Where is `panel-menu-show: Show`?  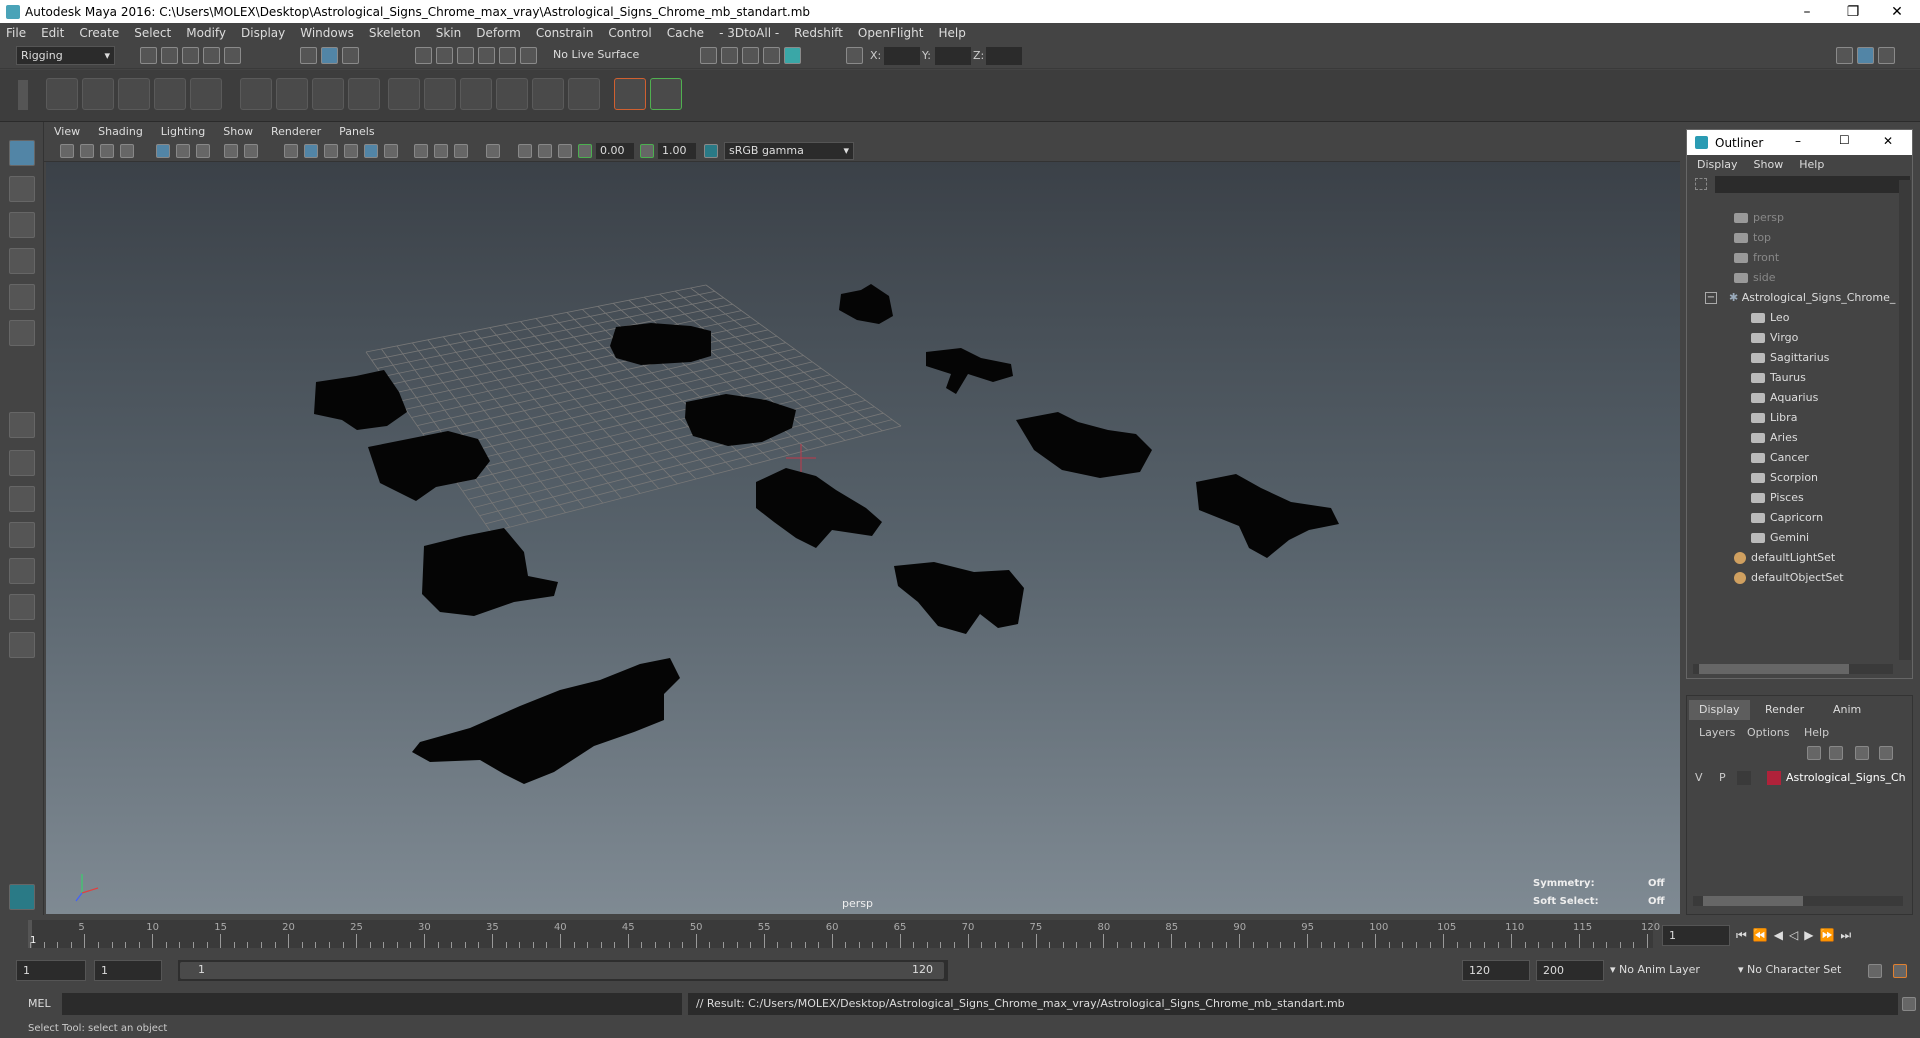 panel-menu-show: Show is located at coordinates (238, 131).